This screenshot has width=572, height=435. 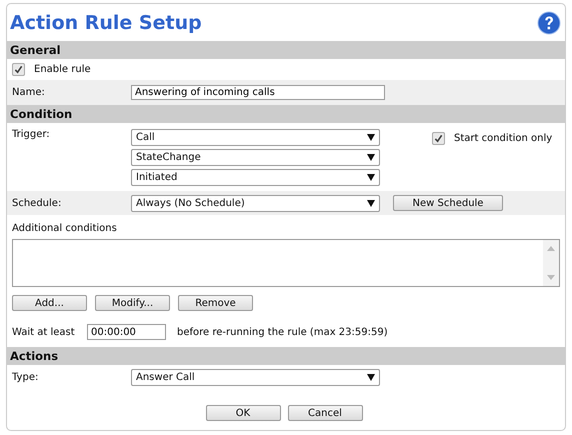 I want to click on scroll-down-icon, so click(x=551, y=277).